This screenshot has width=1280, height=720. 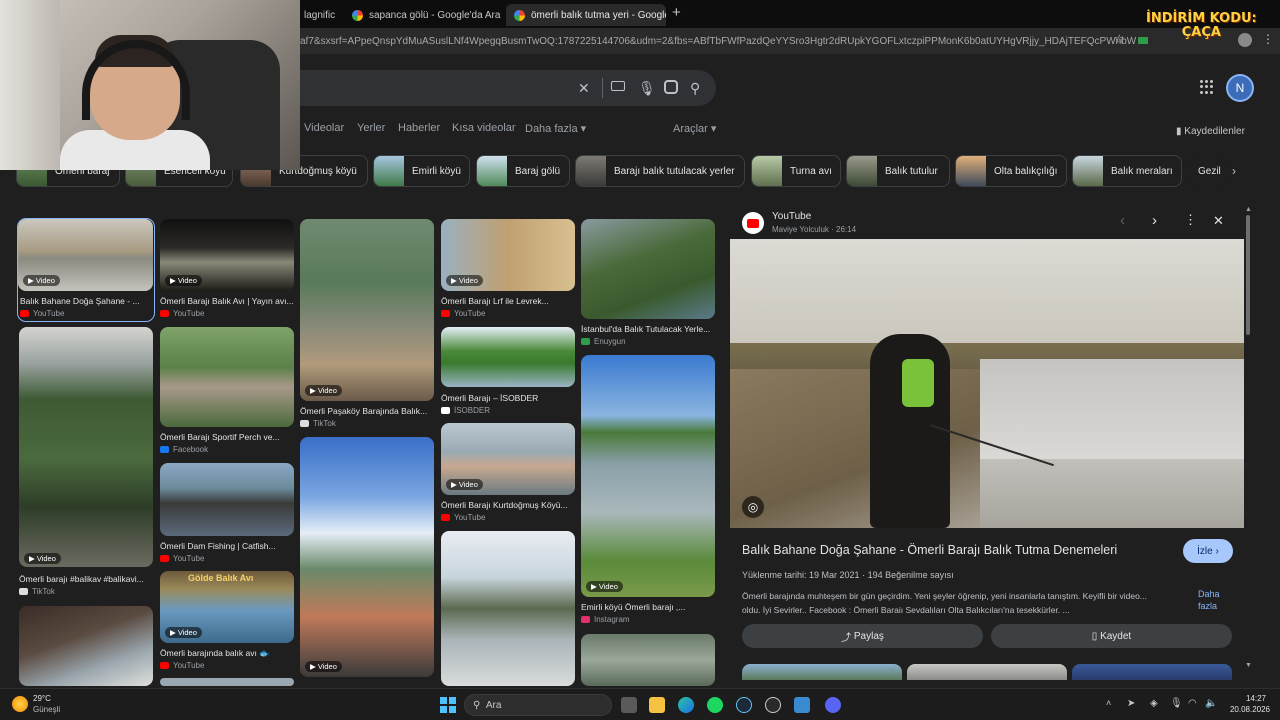 I want to click on panel-scrollbar, so click(x=1248, y=275).